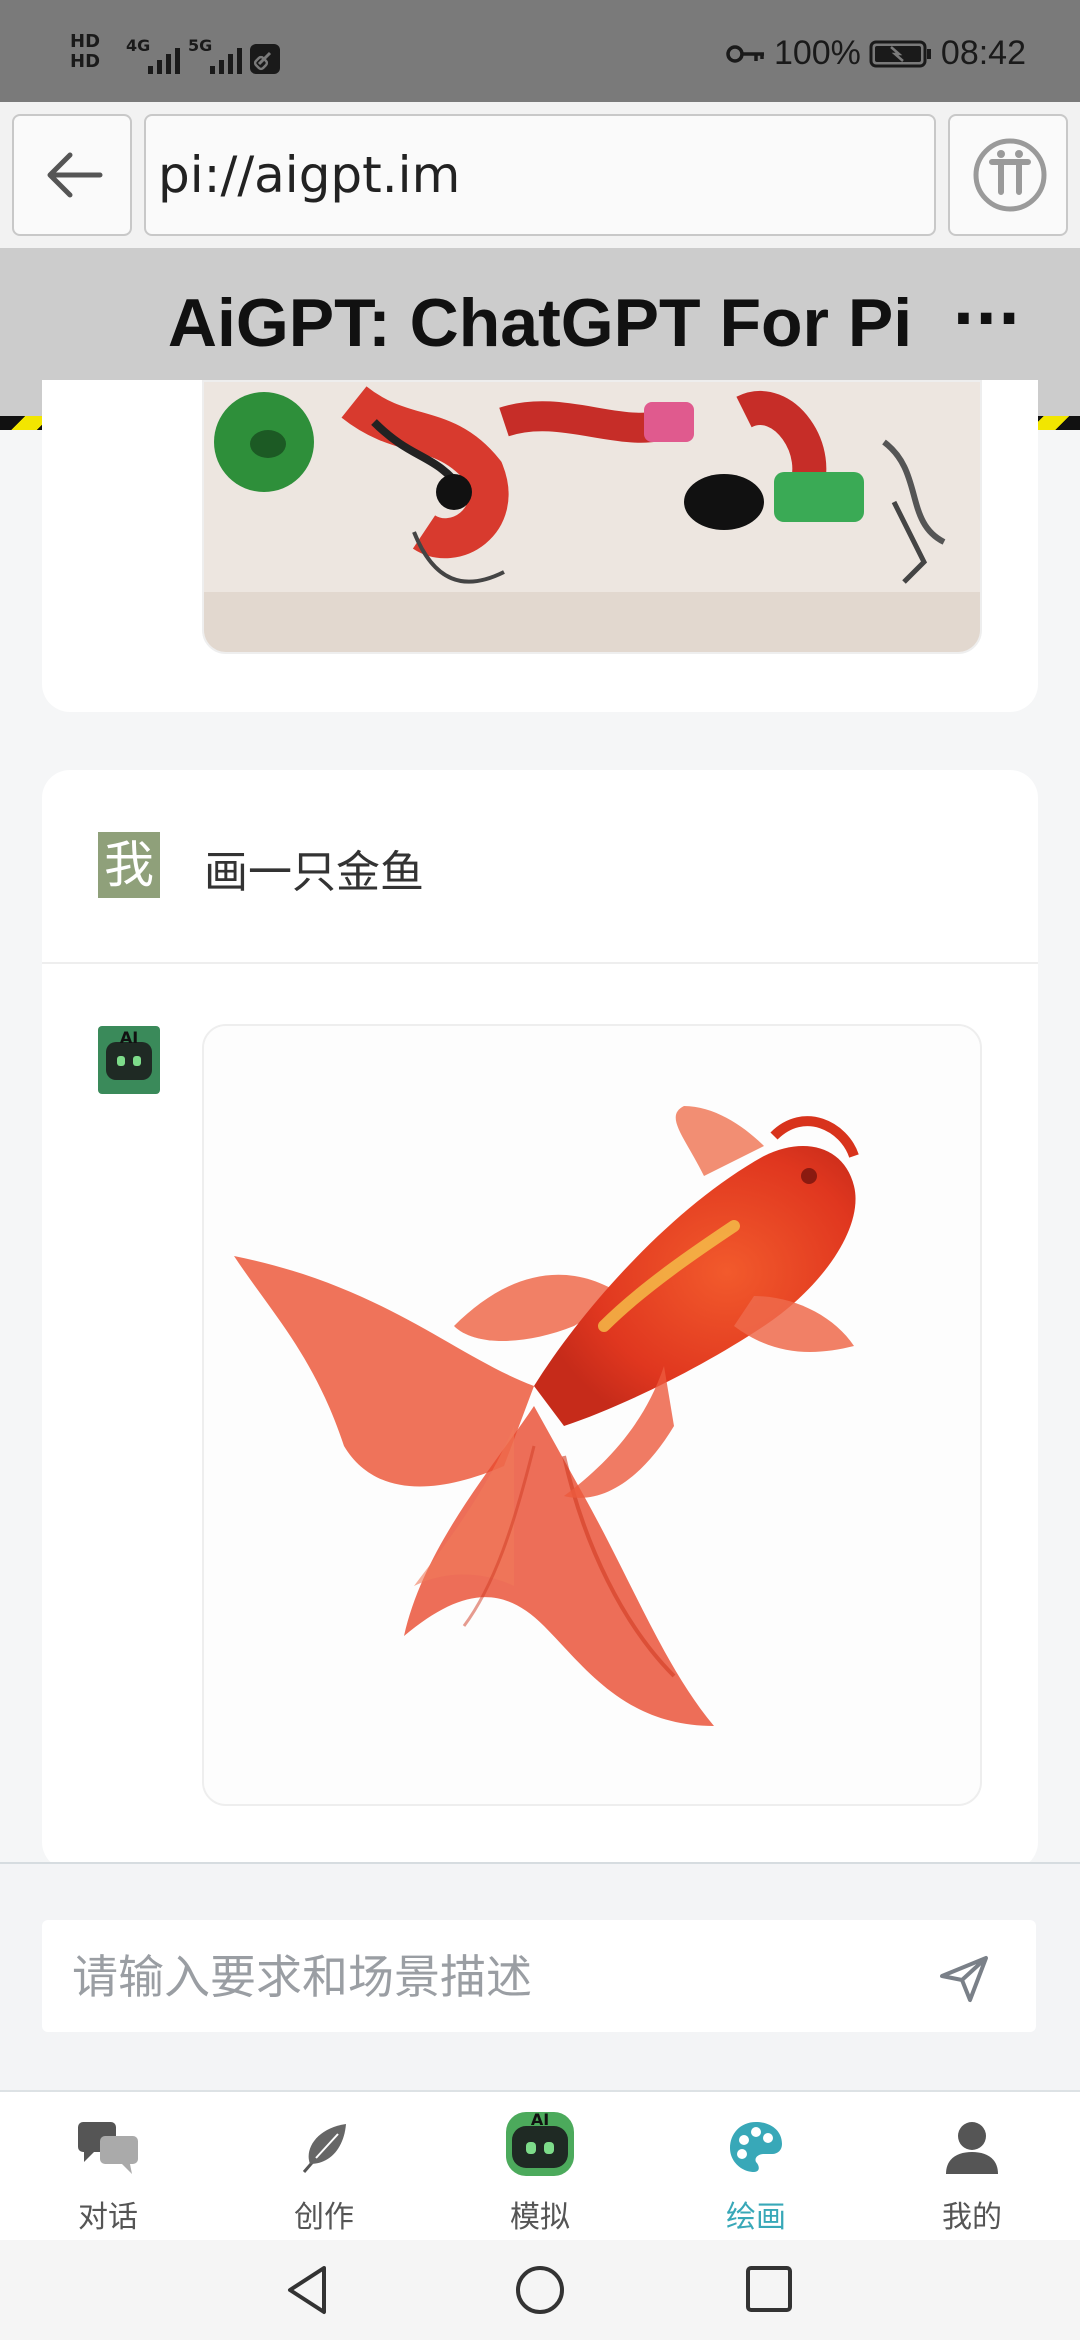 The image size is (1080, 2340). What do you see at coordinates (309, 175) in the screenshot?
I see `url-text: pi://aigpt.im` at bounding box center [309, 175].